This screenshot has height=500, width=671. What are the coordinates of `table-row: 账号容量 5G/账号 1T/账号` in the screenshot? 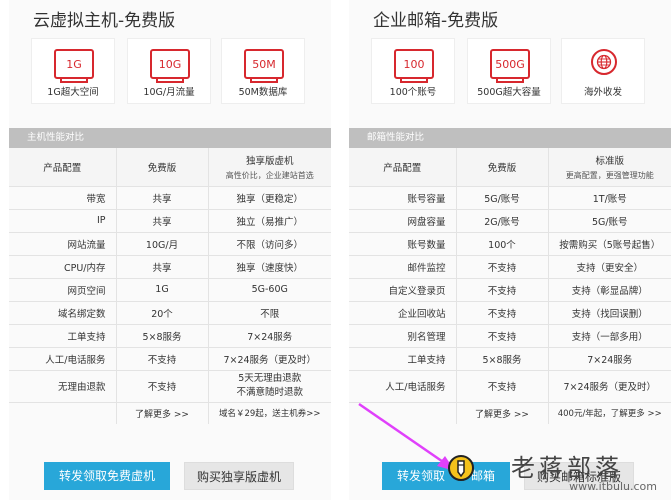 It's located at (510, 198).